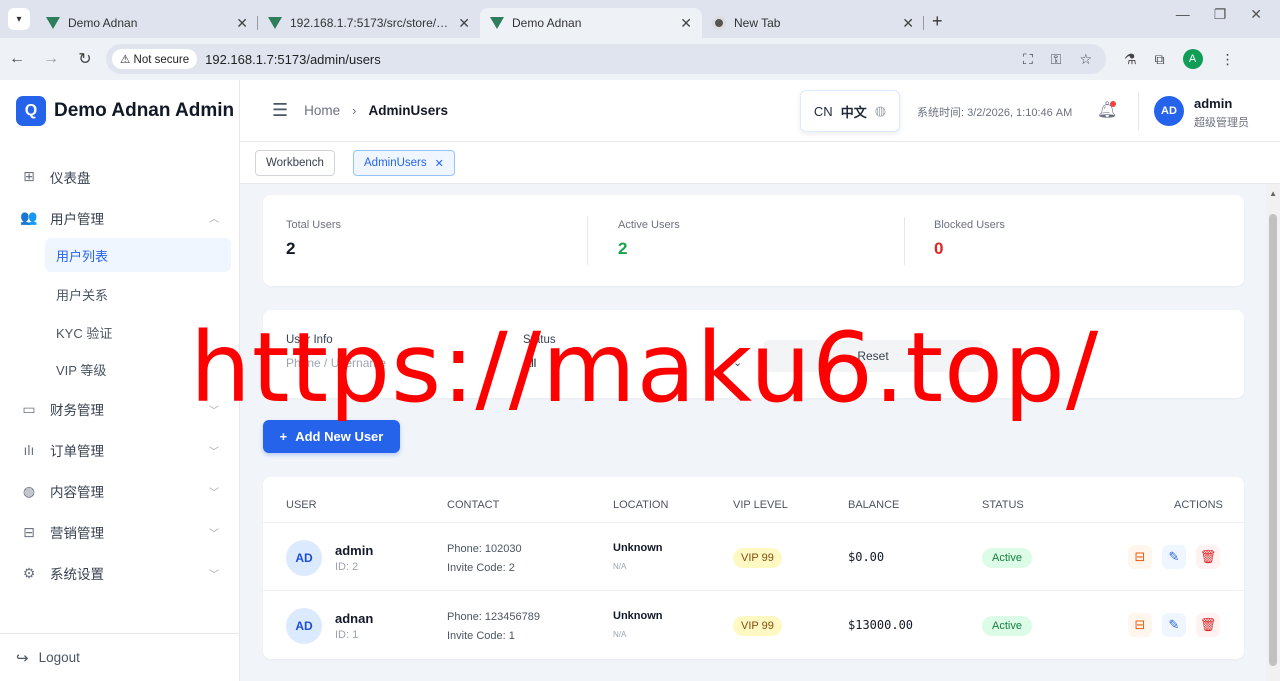 The height and width of the screenshot is (681, 1280). I want to click on sidebar-item-label: 用户管理, so click(77, 219).